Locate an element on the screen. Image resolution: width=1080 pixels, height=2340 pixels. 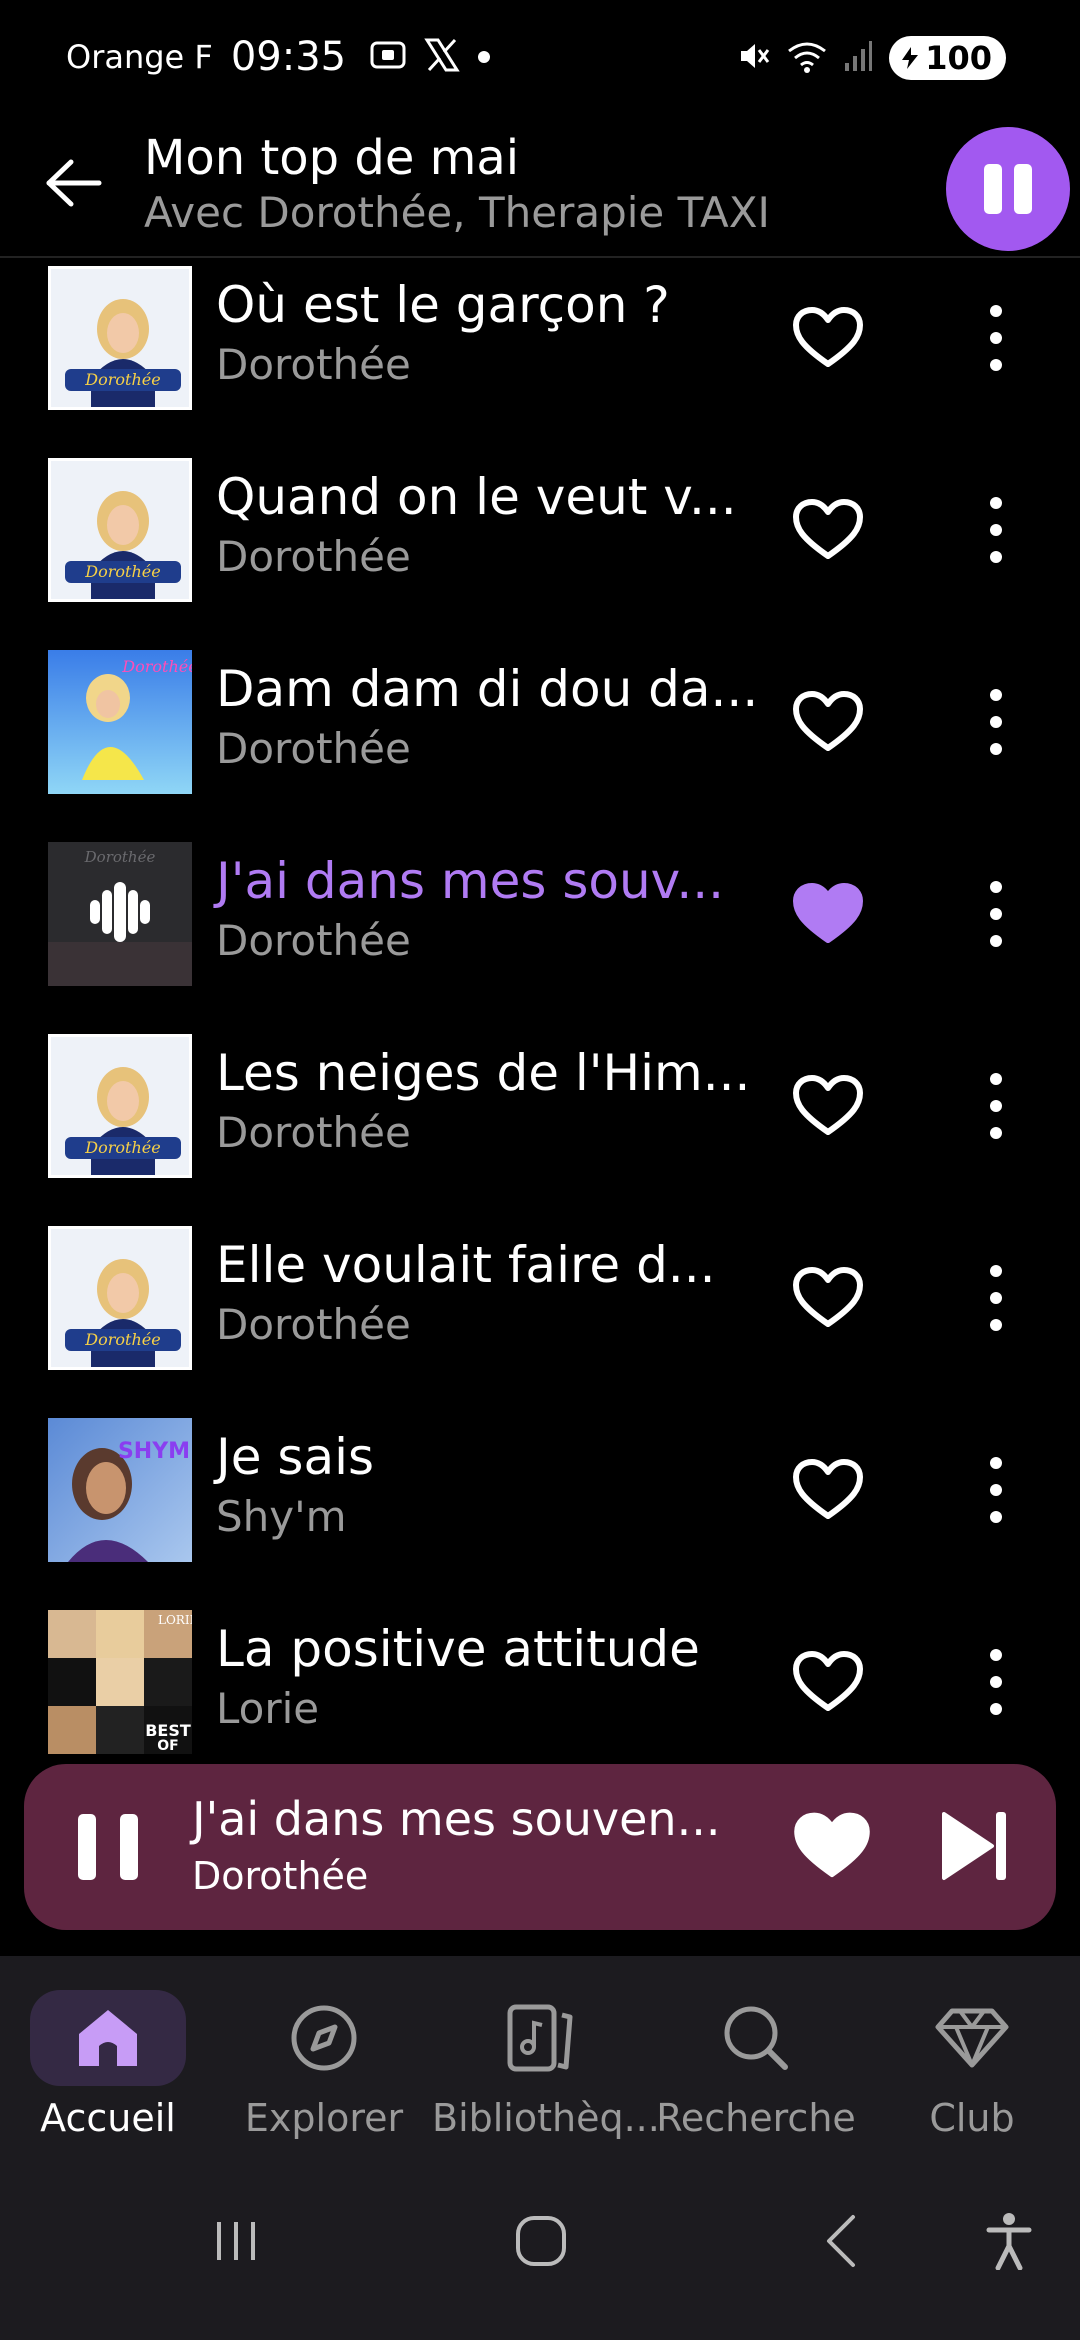
mini-player-pause-button is located at coordinates (108, 1847).